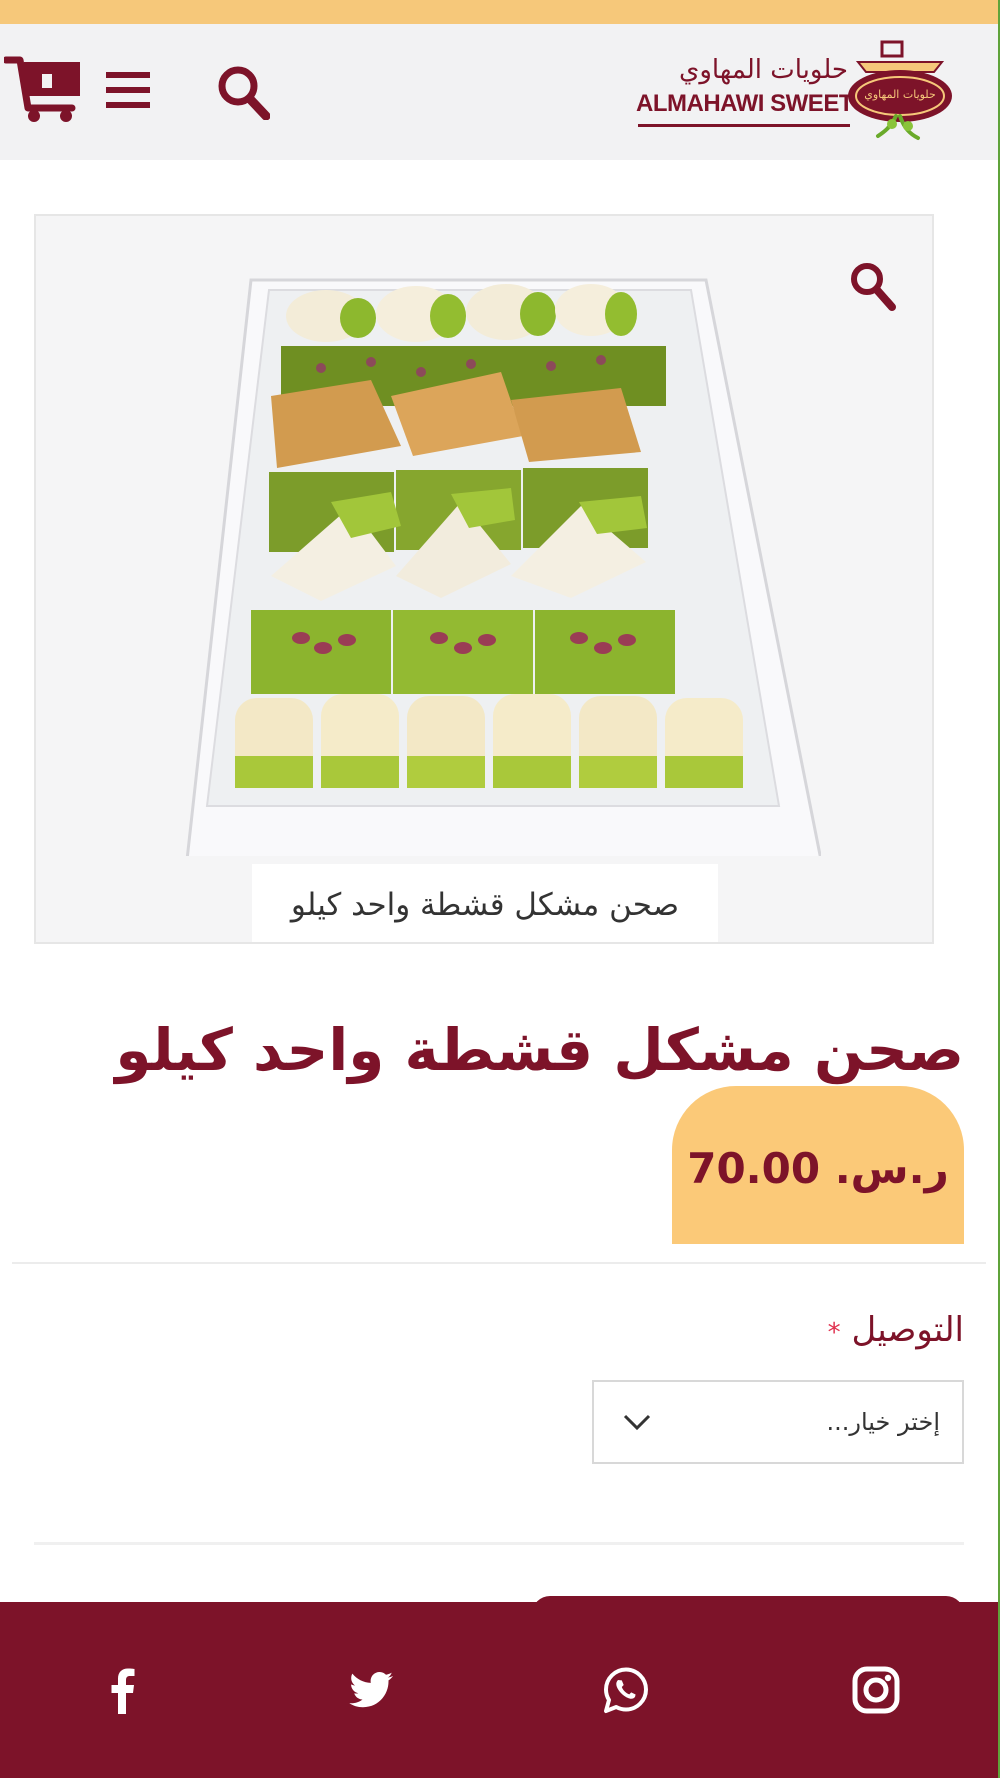  What do you see at coordinates (41, 89) in the screenshot?
I see `cart-icon` at bounding box center [41, 89].